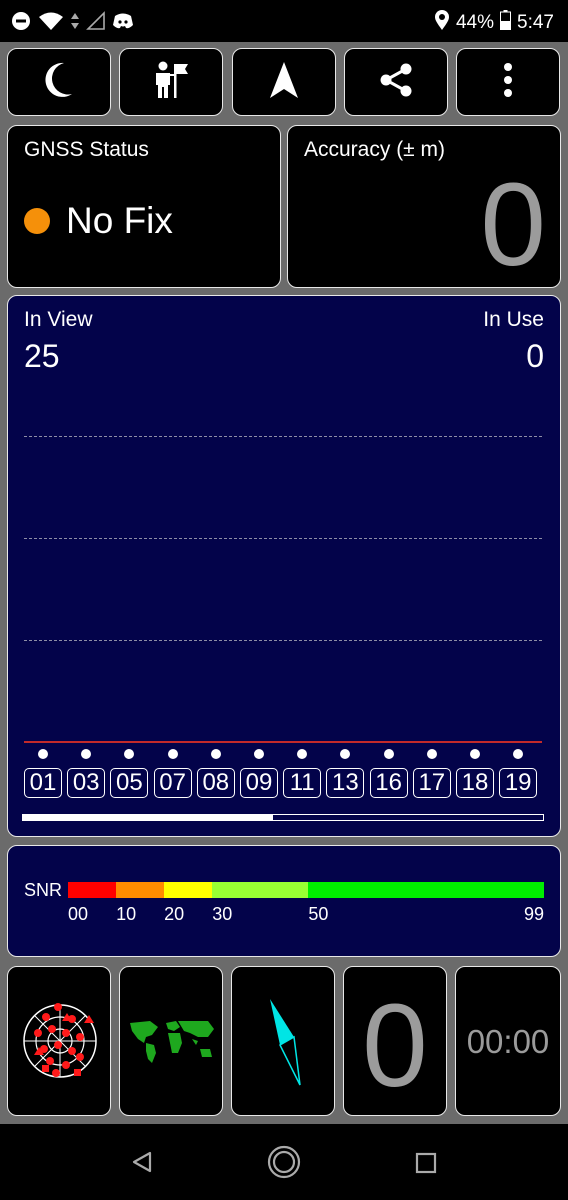  What do you see at coordinates (58, 319) in the screenshot?
I see `in-view-label: In View` at bounding box center [58, 319].